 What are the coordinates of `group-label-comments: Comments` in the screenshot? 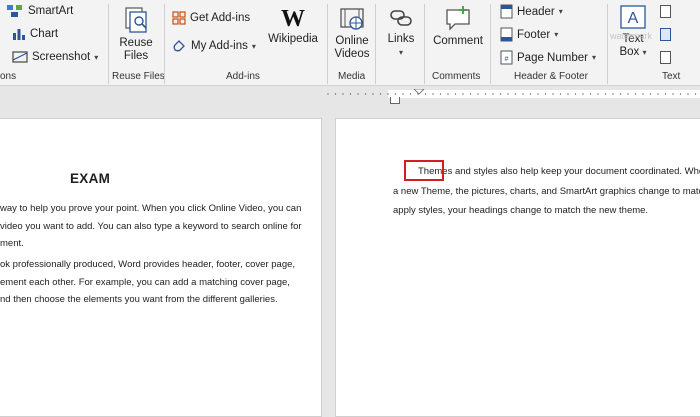 It's located at (456, 76).